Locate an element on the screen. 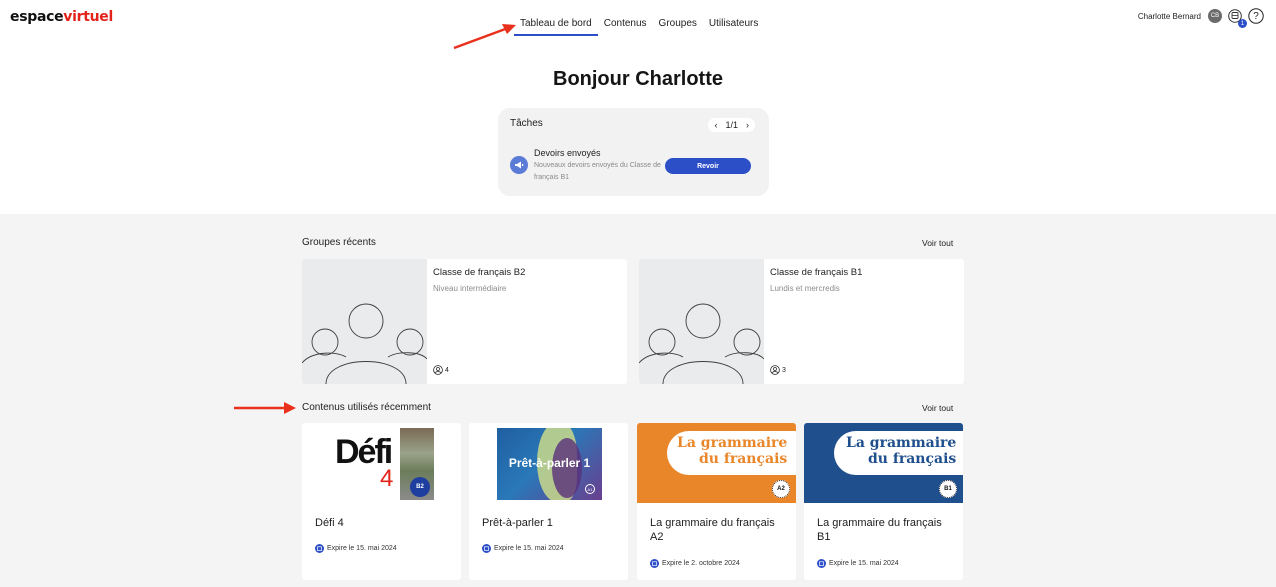 This screenshot has height=587, width=1276. level-badge: A2 is located at coordinates (781, 489).